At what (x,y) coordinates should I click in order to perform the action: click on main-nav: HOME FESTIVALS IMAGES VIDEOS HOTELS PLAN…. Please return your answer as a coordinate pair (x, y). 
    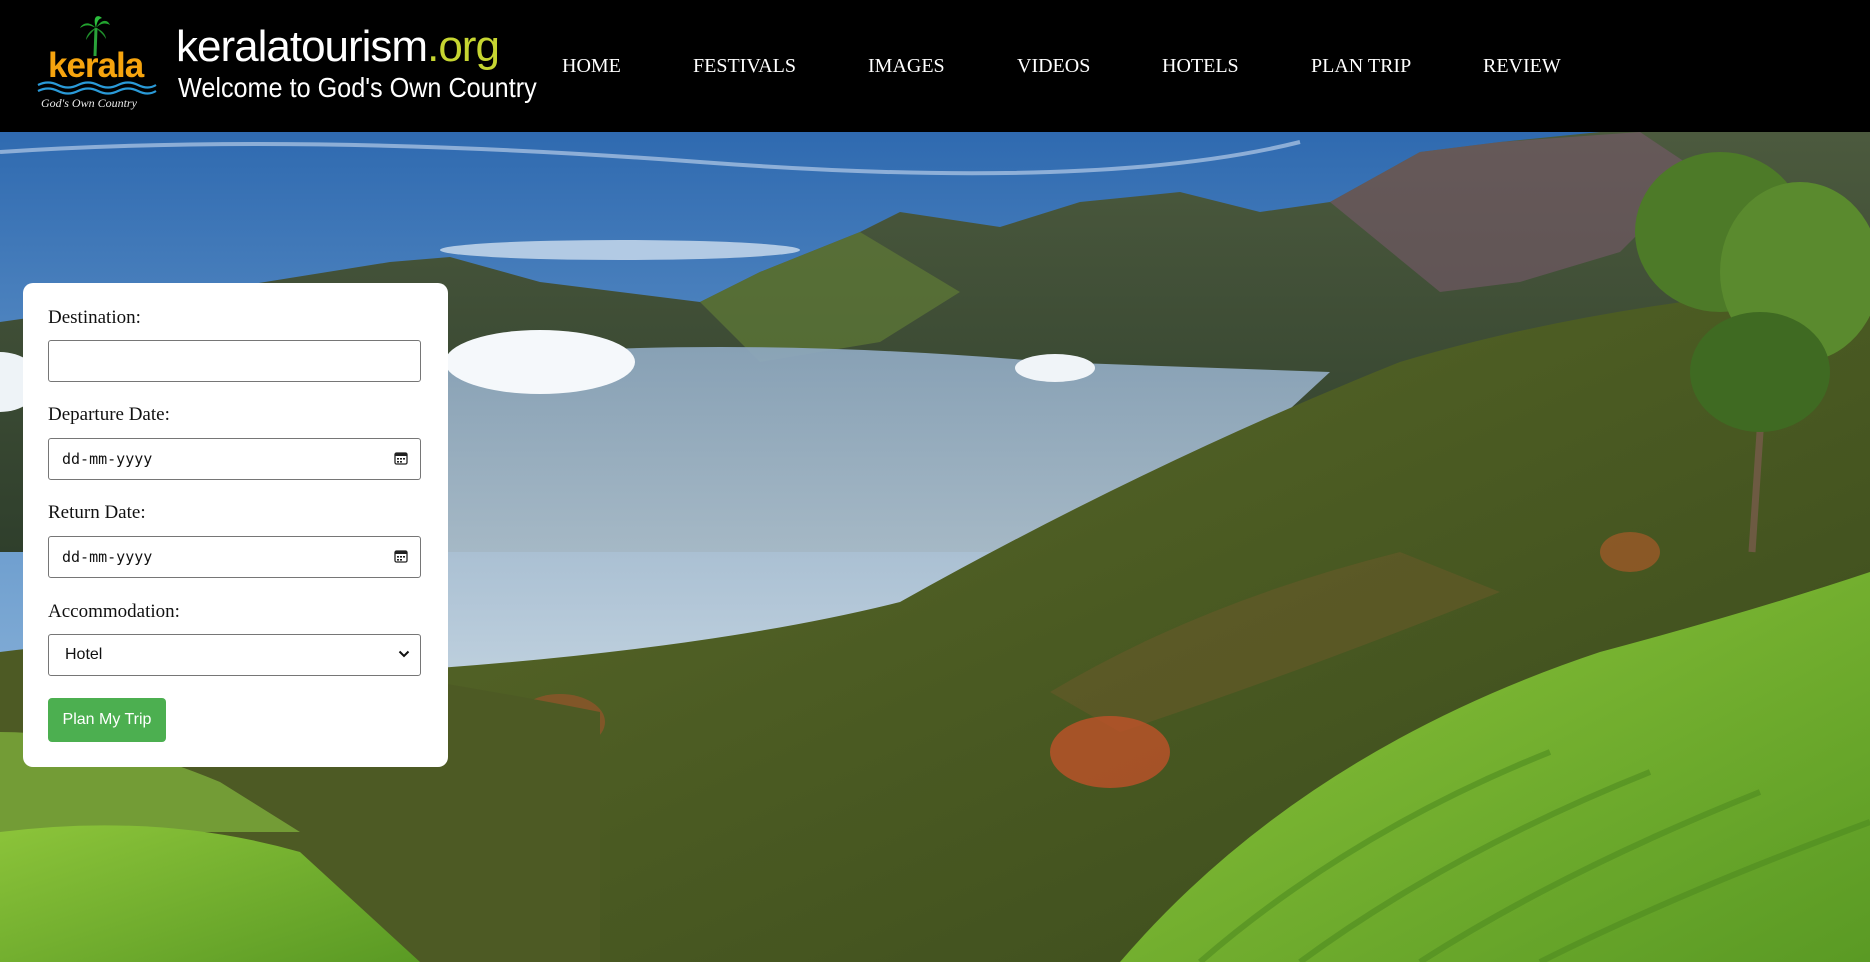
    Looking at the image, I should click on (935, 67).